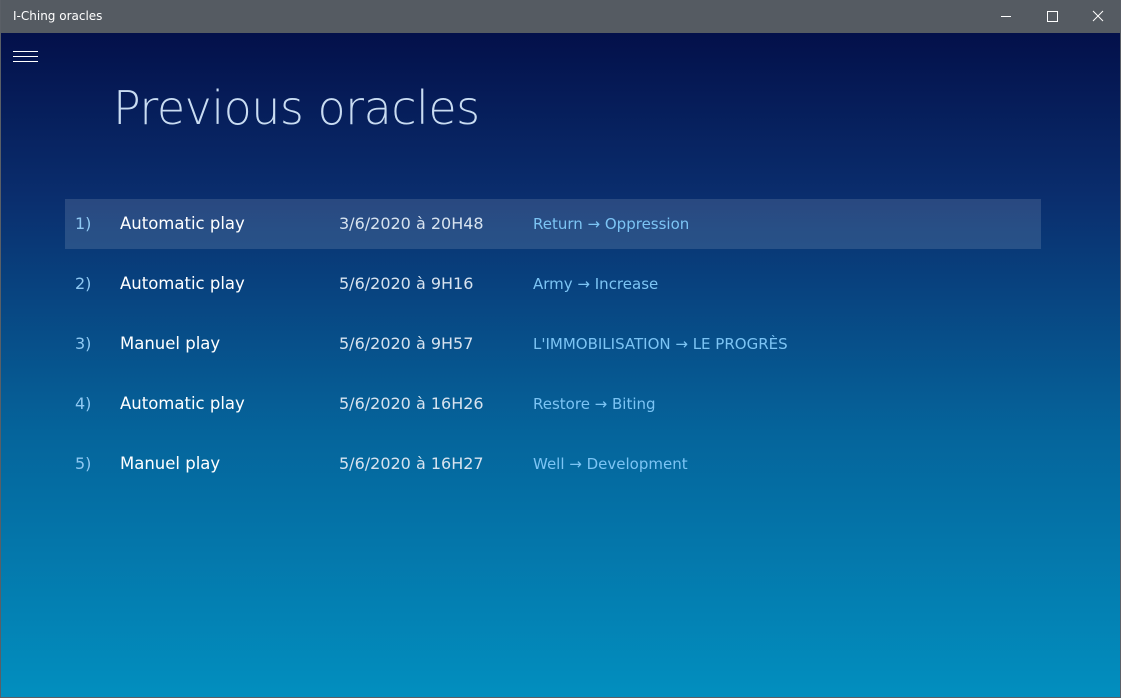 The image size is (1121, 698). I want to click on minimize-icon, so click(1006, 16).